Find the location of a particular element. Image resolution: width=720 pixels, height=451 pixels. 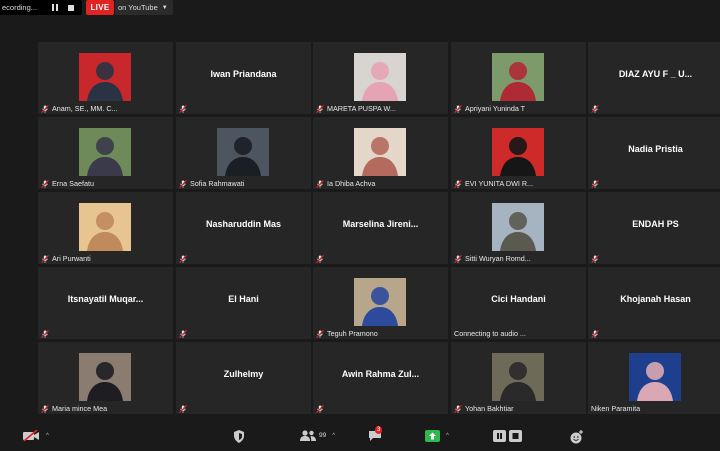

participant-tile: Apriyani Yuninda T is located at coordinates (518, 78).